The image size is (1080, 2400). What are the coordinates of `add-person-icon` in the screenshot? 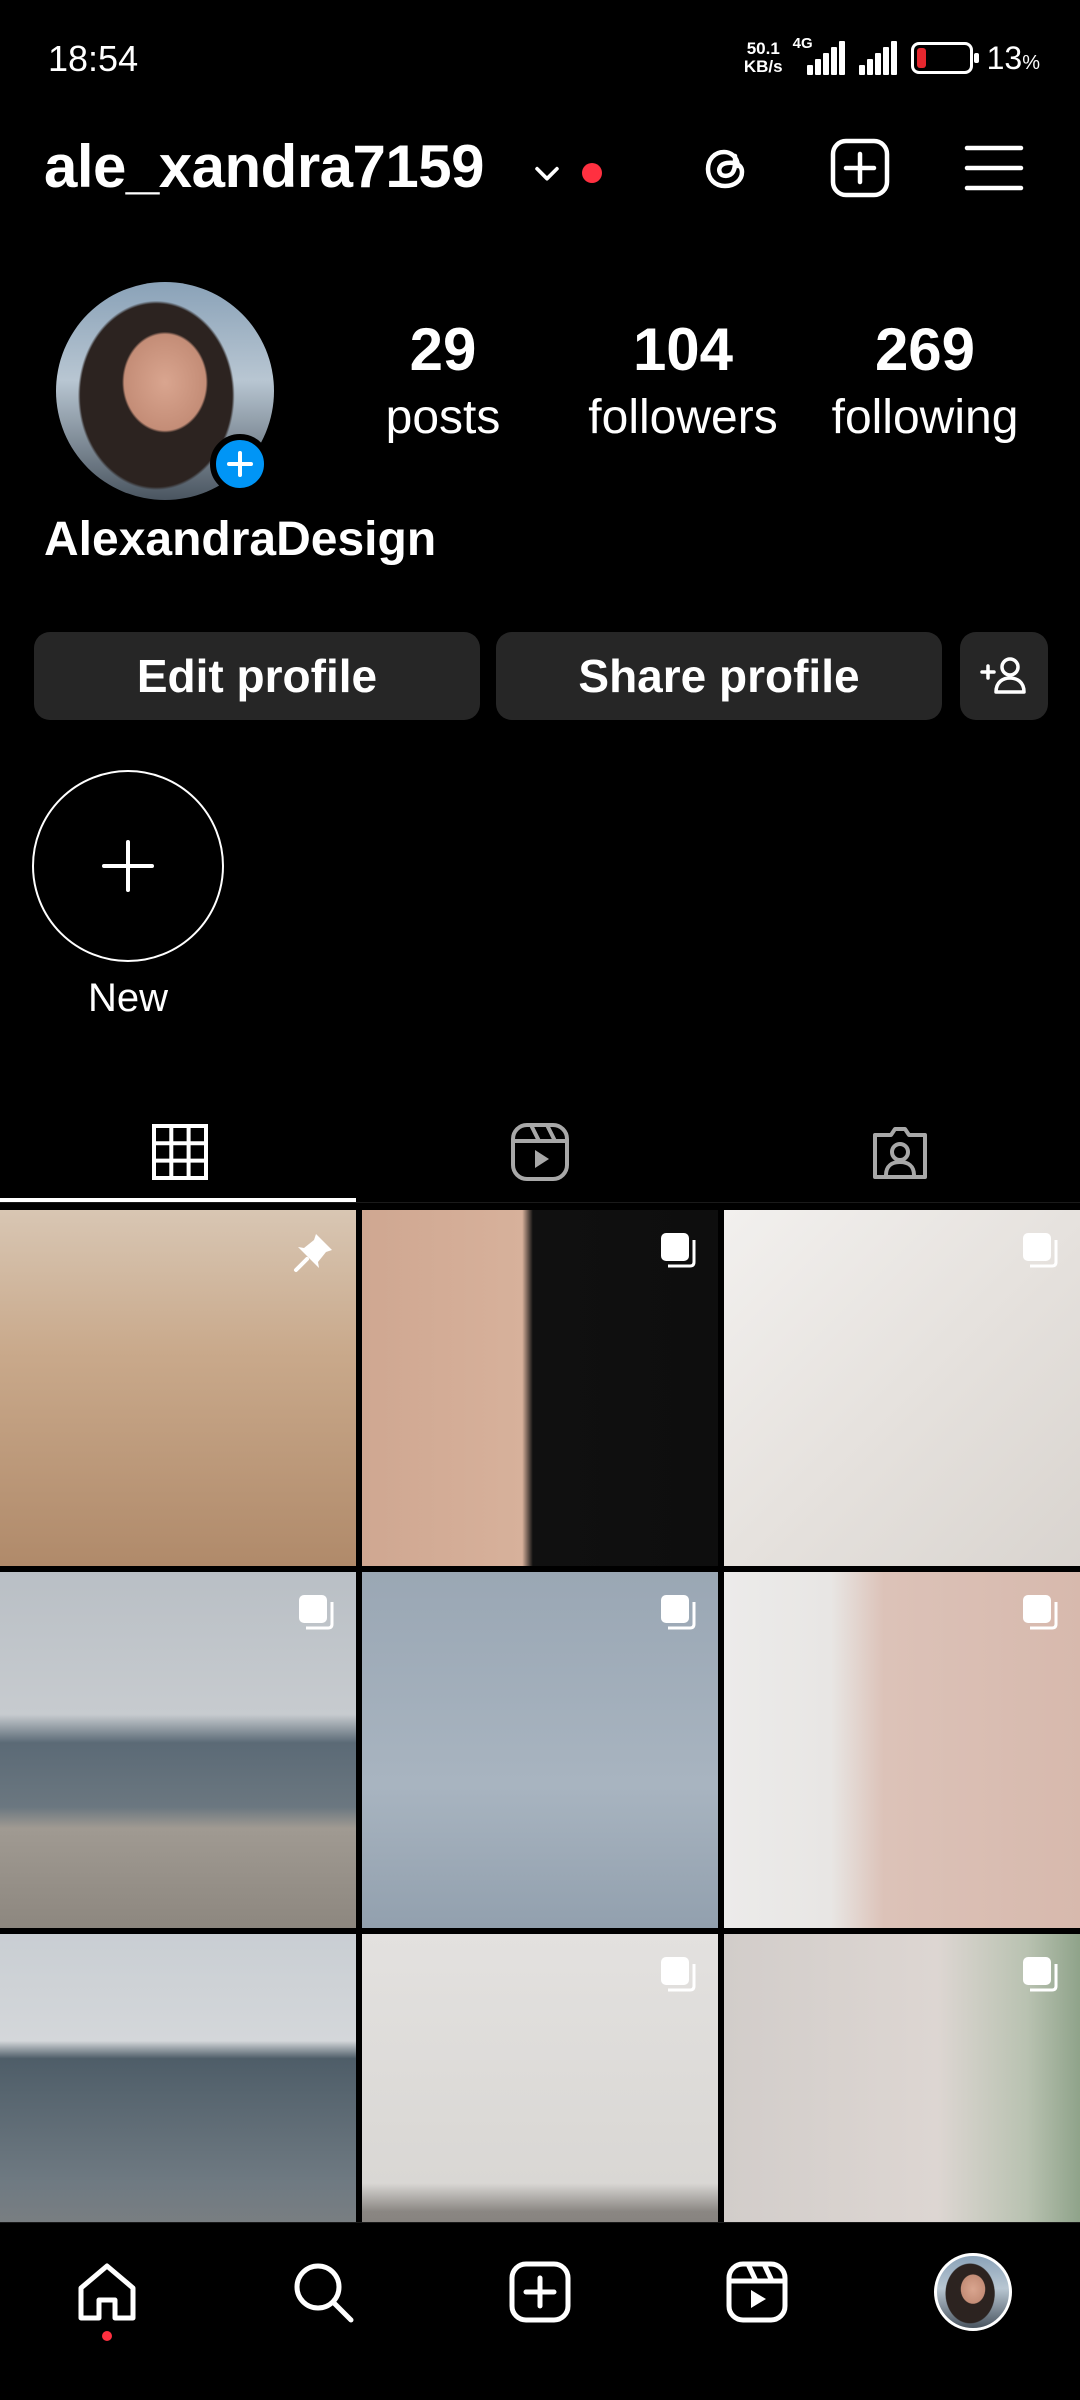 It's located at (1003, 675).